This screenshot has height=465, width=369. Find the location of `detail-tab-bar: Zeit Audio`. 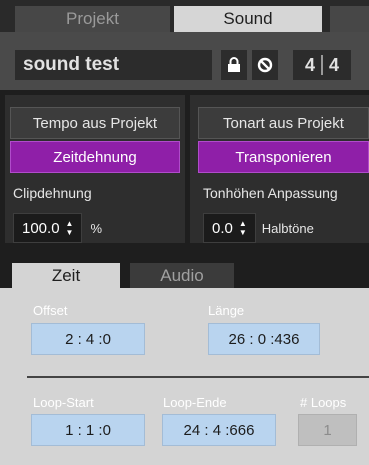

detail-tab-bar: Zeit Audio is located at coordinates (184, 265).